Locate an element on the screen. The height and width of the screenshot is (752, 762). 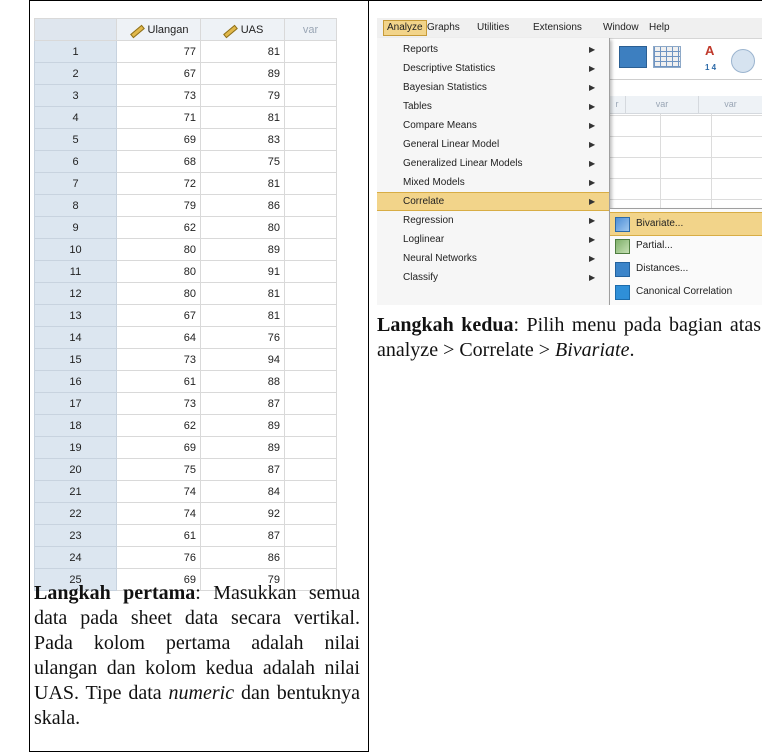
ulangan-cell: 75 is located at coordinates (158, 469).